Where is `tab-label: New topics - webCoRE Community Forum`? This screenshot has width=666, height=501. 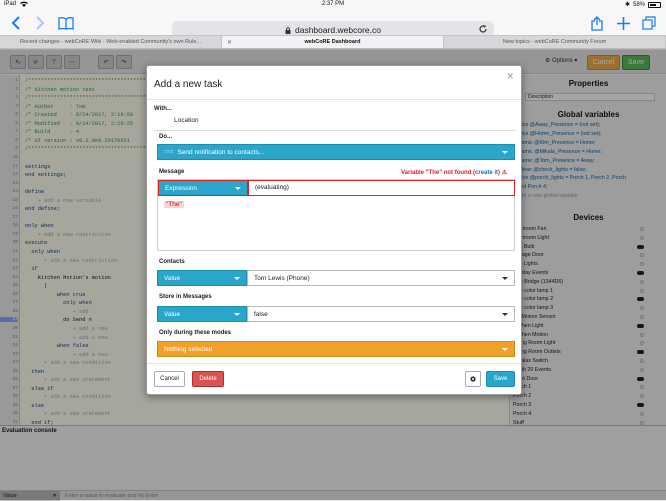
tab-label: New topics - webCoRE Community Forum is located at coordinates (554, 42).